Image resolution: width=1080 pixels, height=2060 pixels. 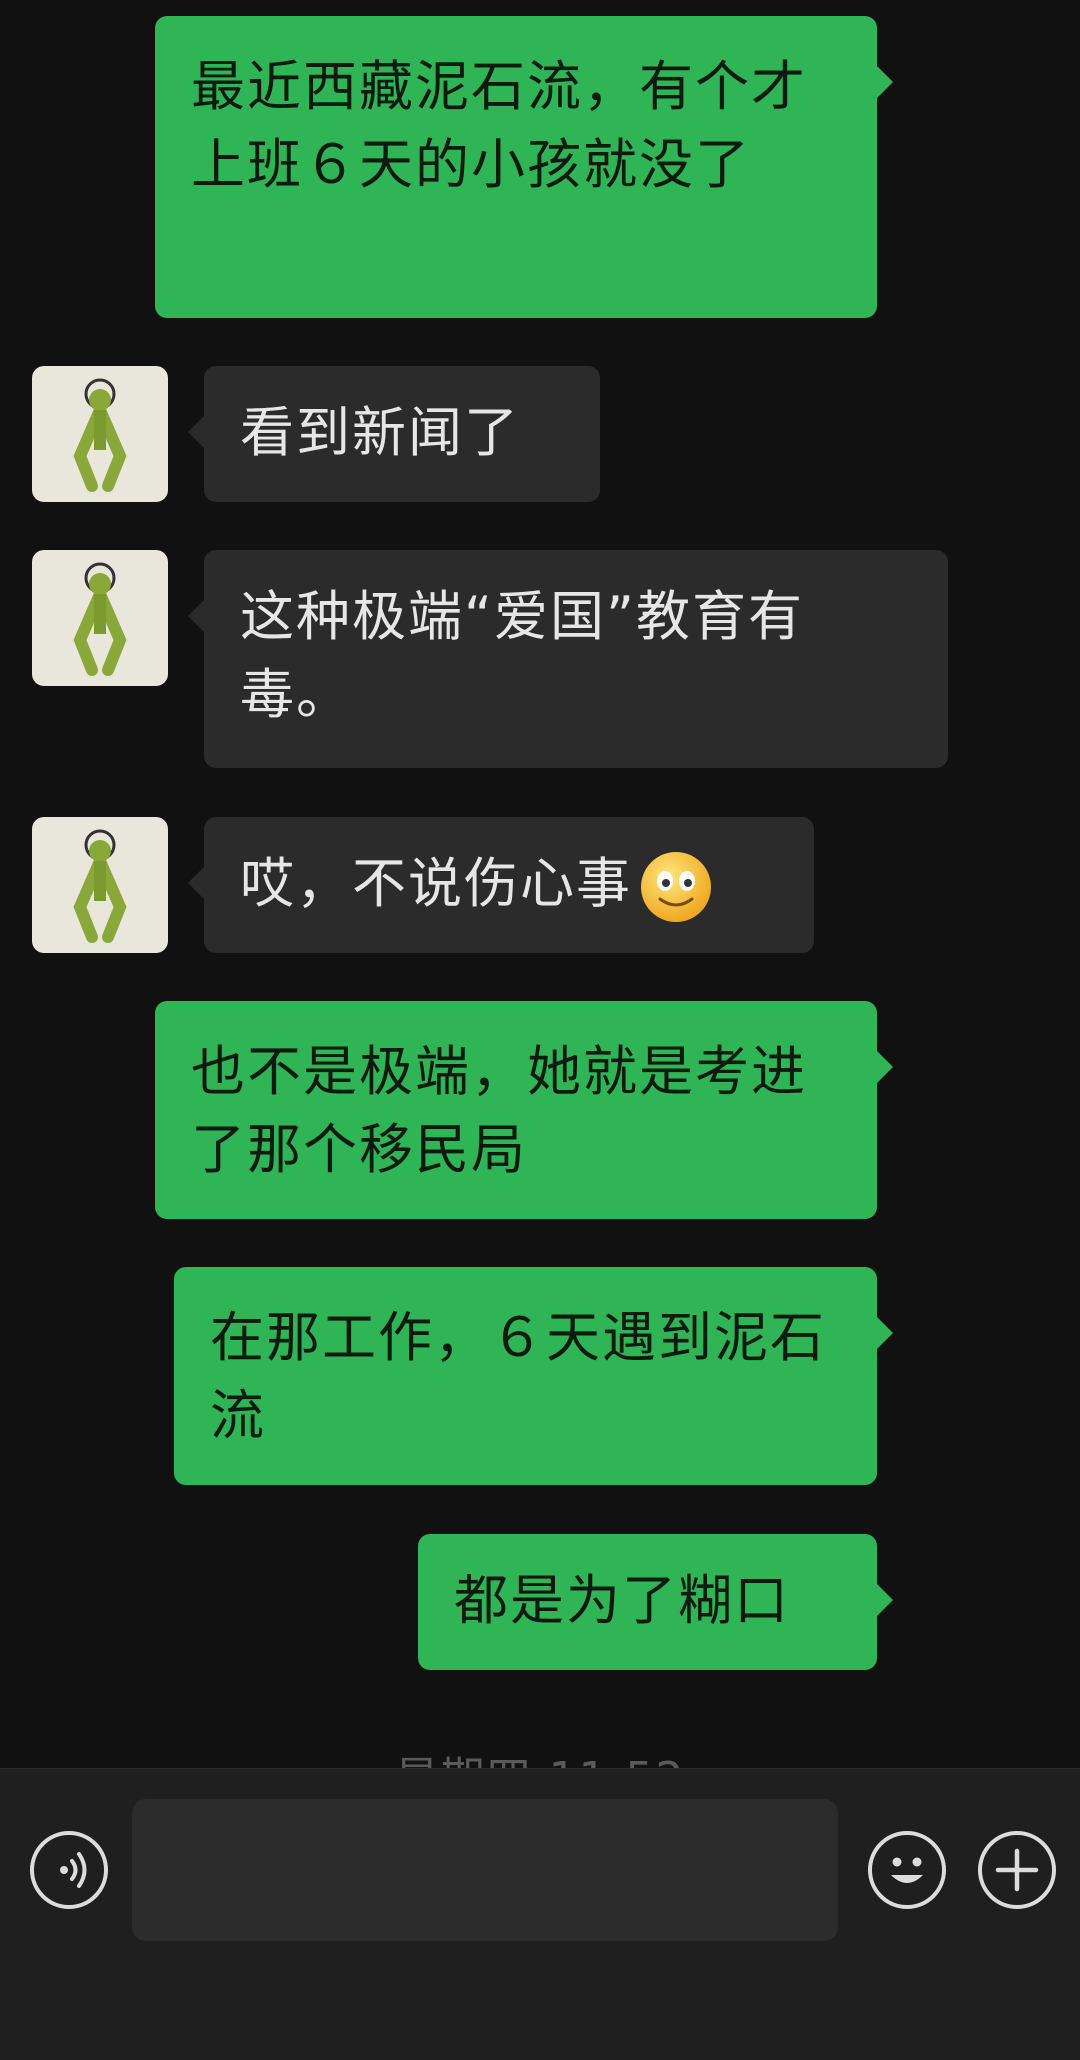 I want to click on my-message-bubble: 最近西藏泥石流，有个才上班６天的小孩就没了, so click(x=524, y=167).